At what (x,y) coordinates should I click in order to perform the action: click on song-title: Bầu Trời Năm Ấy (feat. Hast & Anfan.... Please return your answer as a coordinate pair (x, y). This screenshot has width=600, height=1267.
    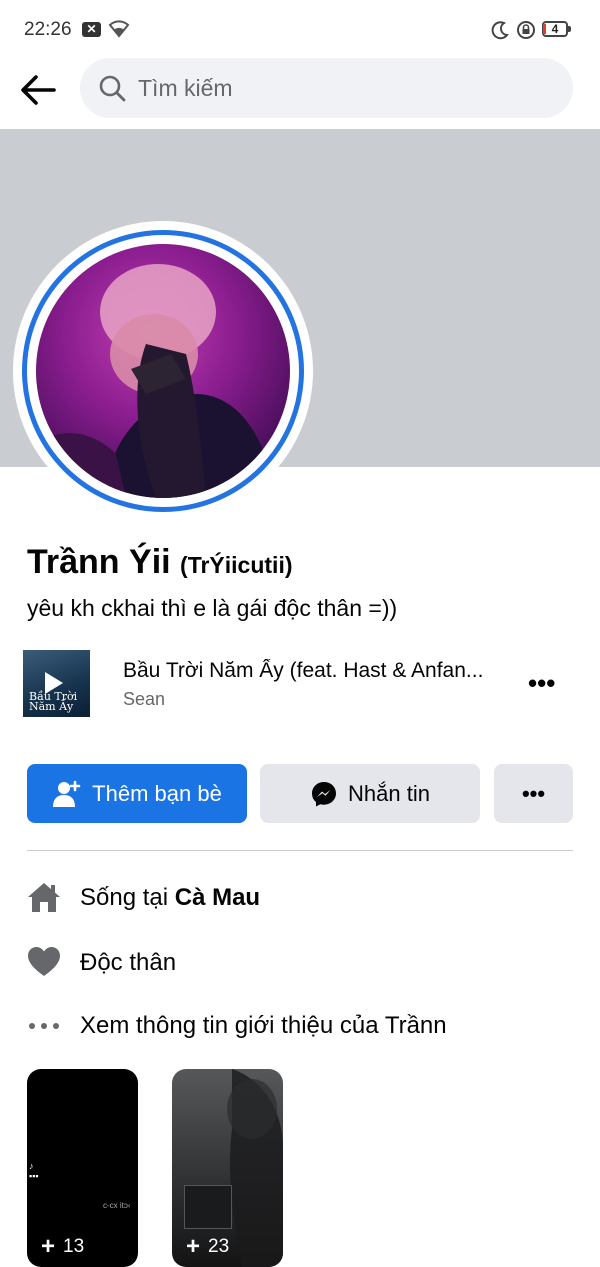
    Looking at the image, I should click on (303, 670).